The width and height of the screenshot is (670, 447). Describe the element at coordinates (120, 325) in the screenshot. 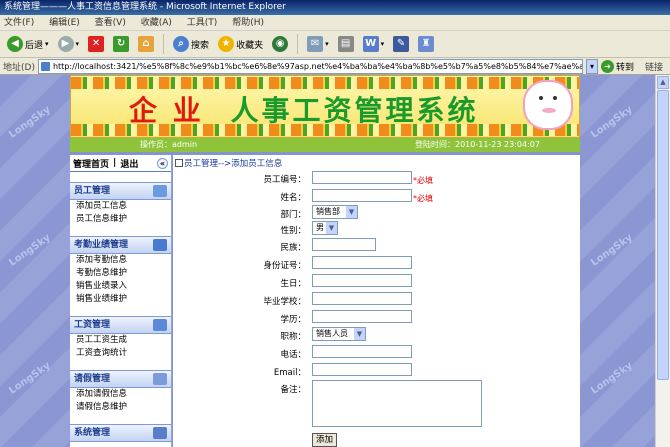

I see `nav-section-salary: 工资管理` at that location.